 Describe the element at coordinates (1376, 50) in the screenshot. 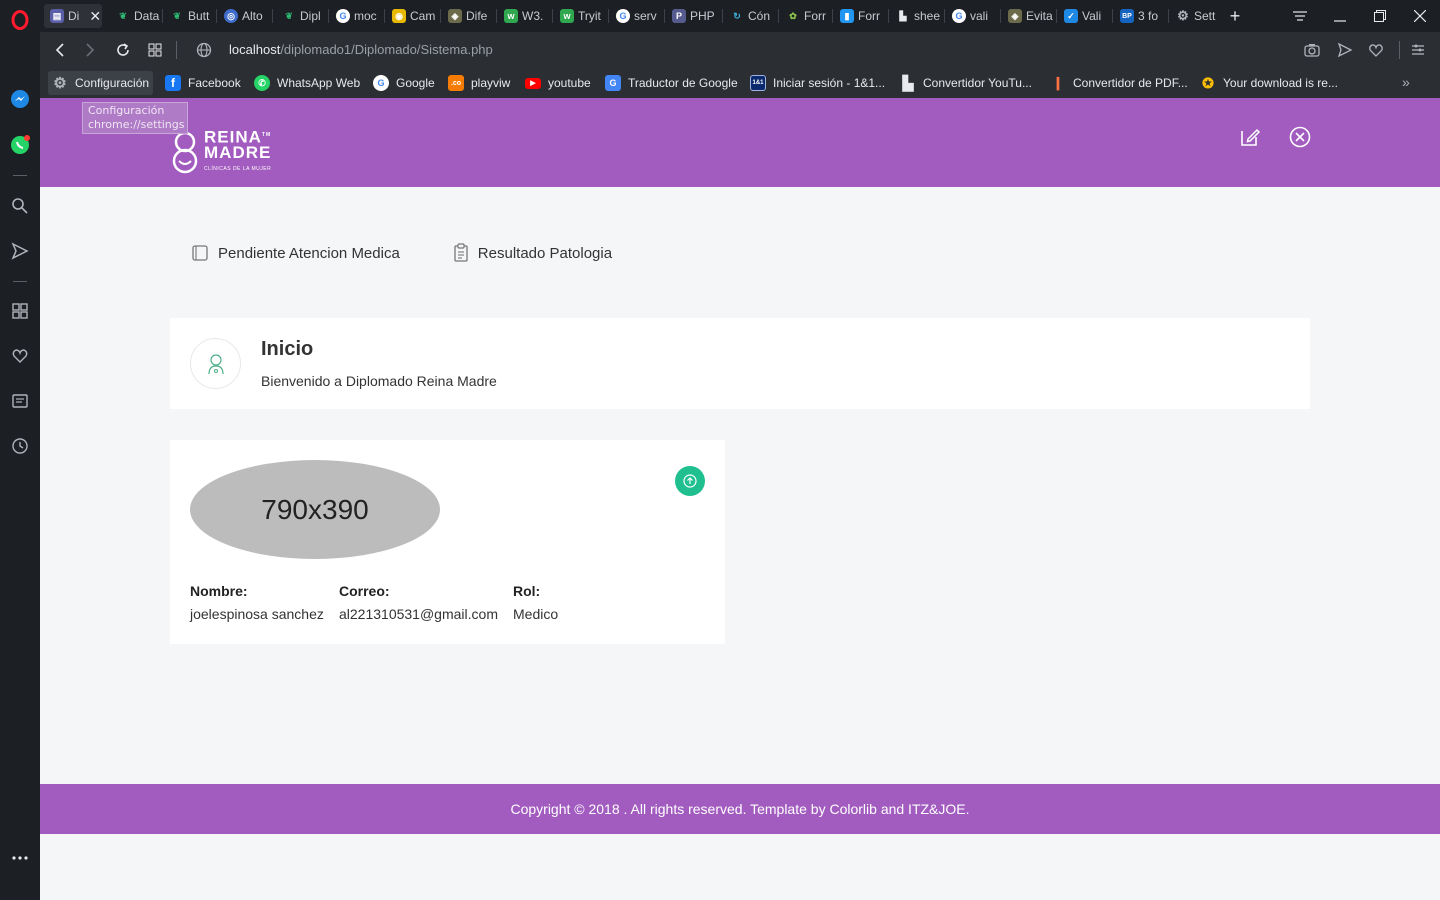

I see `bookmark-heart-icon` at that location.